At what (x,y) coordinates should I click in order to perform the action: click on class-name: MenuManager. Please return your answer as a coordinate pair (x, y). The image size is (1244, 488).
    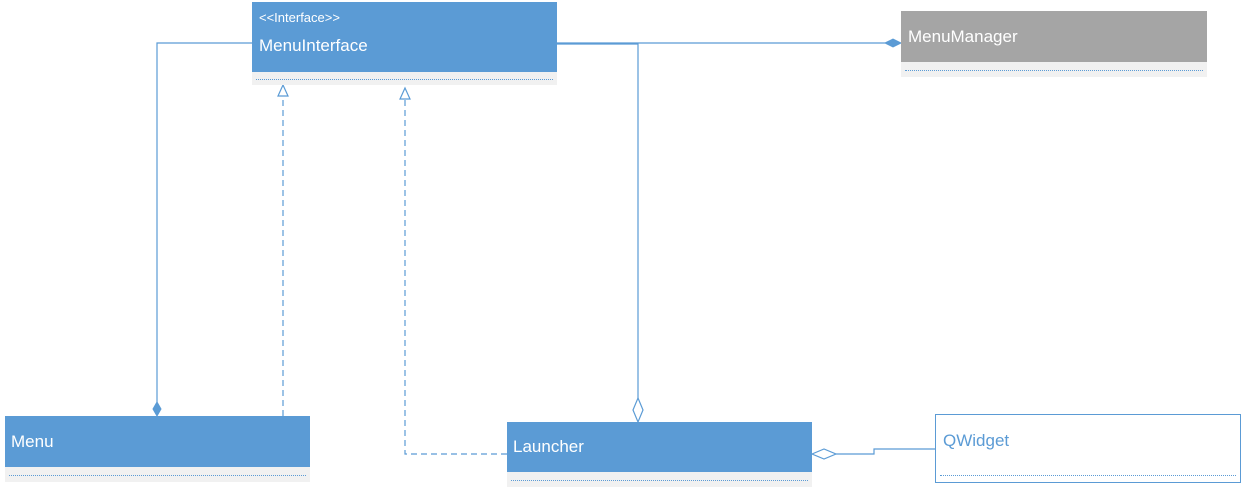
    Looking at the image, I should click on (963, 36).